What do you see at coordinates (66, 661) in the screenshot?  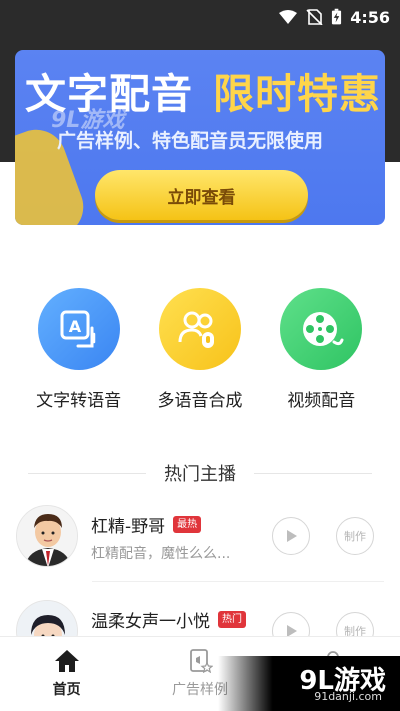 I see `home-icon` at bounding box center [66, 661].